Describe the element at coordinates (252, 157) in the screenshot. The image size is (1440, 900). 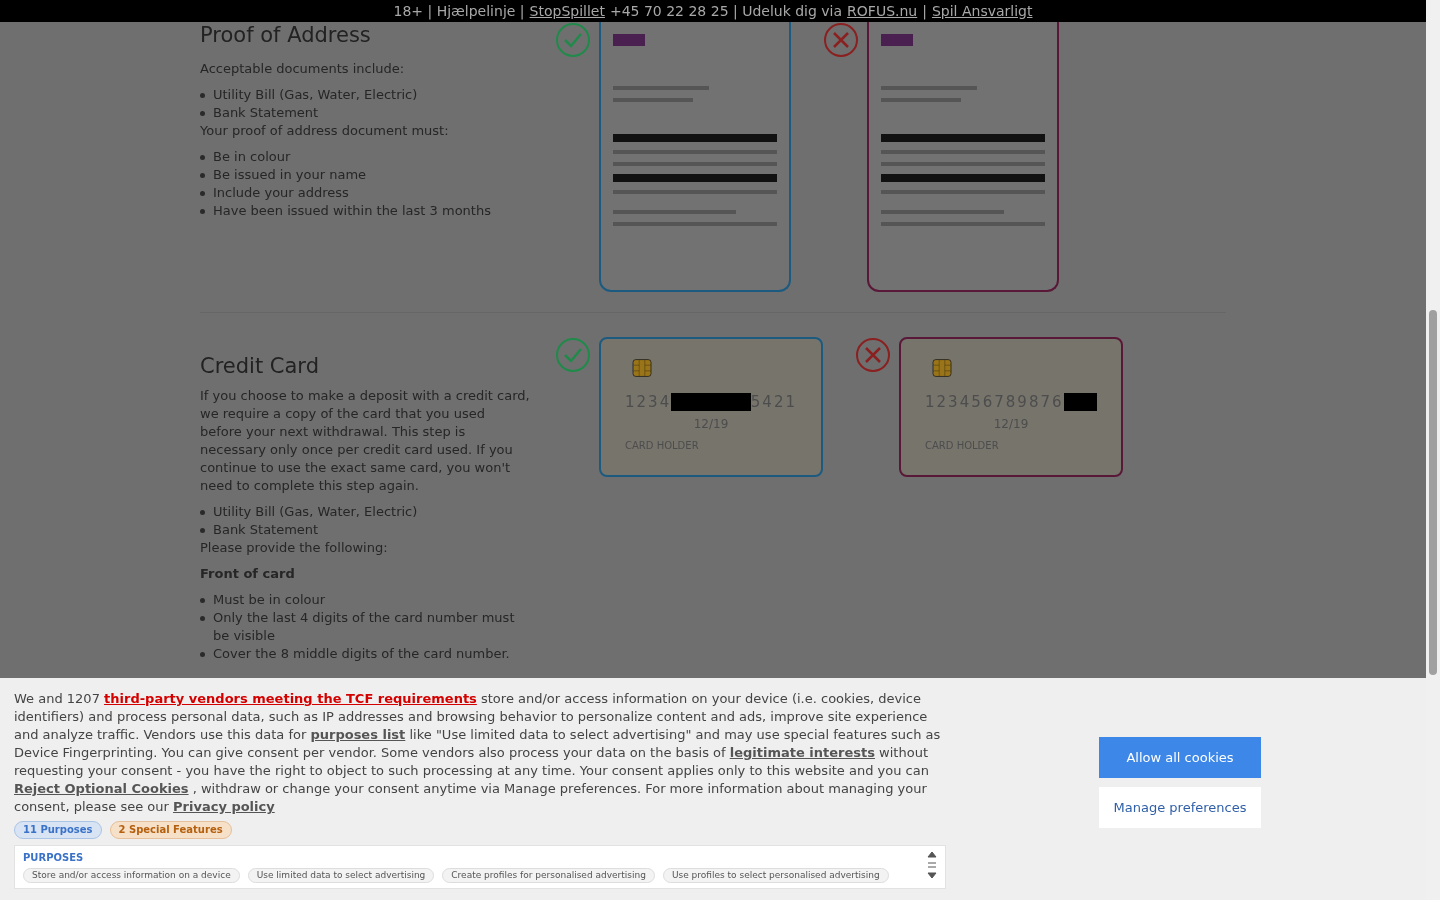
I see `list-item: Be in colour` at that location.